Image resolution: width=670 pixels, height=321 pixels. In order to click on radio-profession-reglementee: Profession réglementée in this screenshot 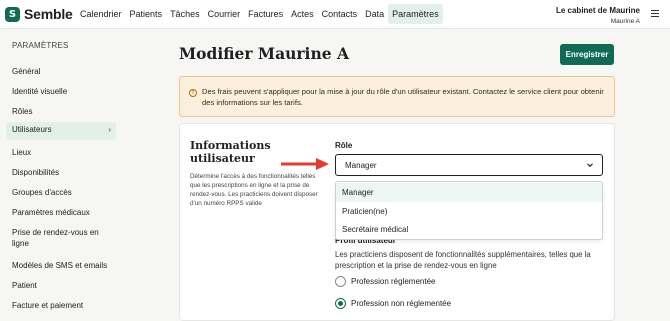, I will do `click(385, 281)`.